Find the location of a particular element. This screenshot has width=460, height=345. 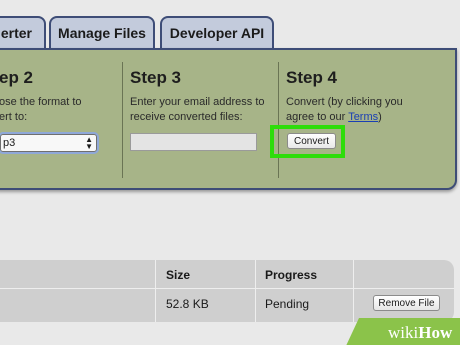

file-size-cell: 52.8 KB is located at coordinates (187, 304).